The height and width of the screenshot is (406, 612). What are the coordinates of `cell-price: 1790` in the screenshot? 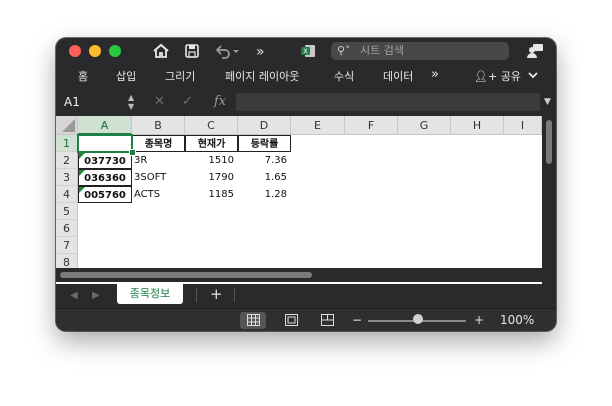 It's located at (211, 177).